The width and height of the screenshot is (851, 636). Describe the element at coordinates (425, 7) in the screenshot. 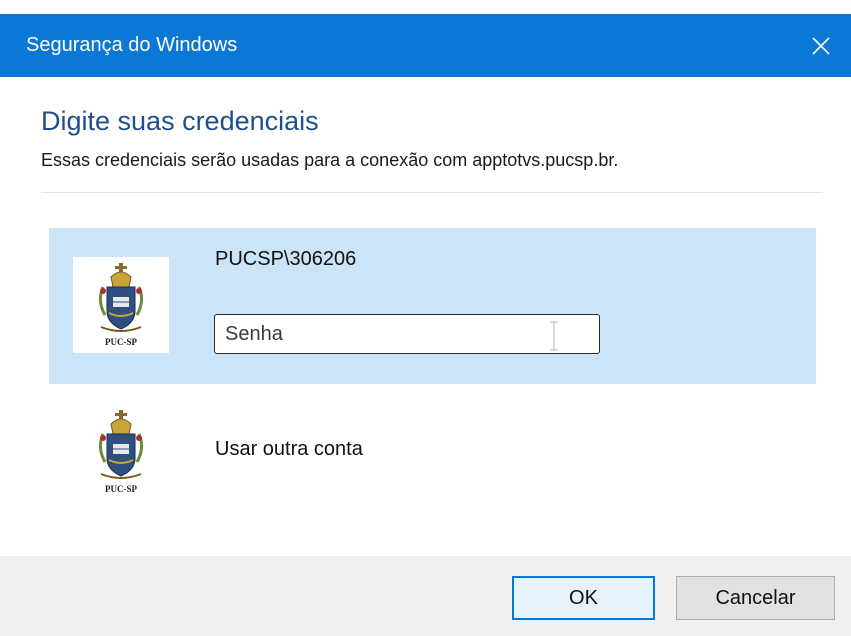

I see `top-strip` at that location.